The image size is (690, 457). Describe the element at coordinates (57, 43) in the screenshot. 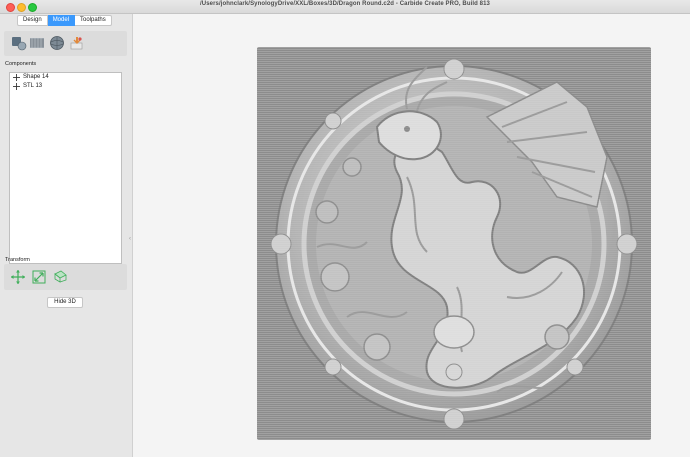

I see `sphere-icon` at that location.